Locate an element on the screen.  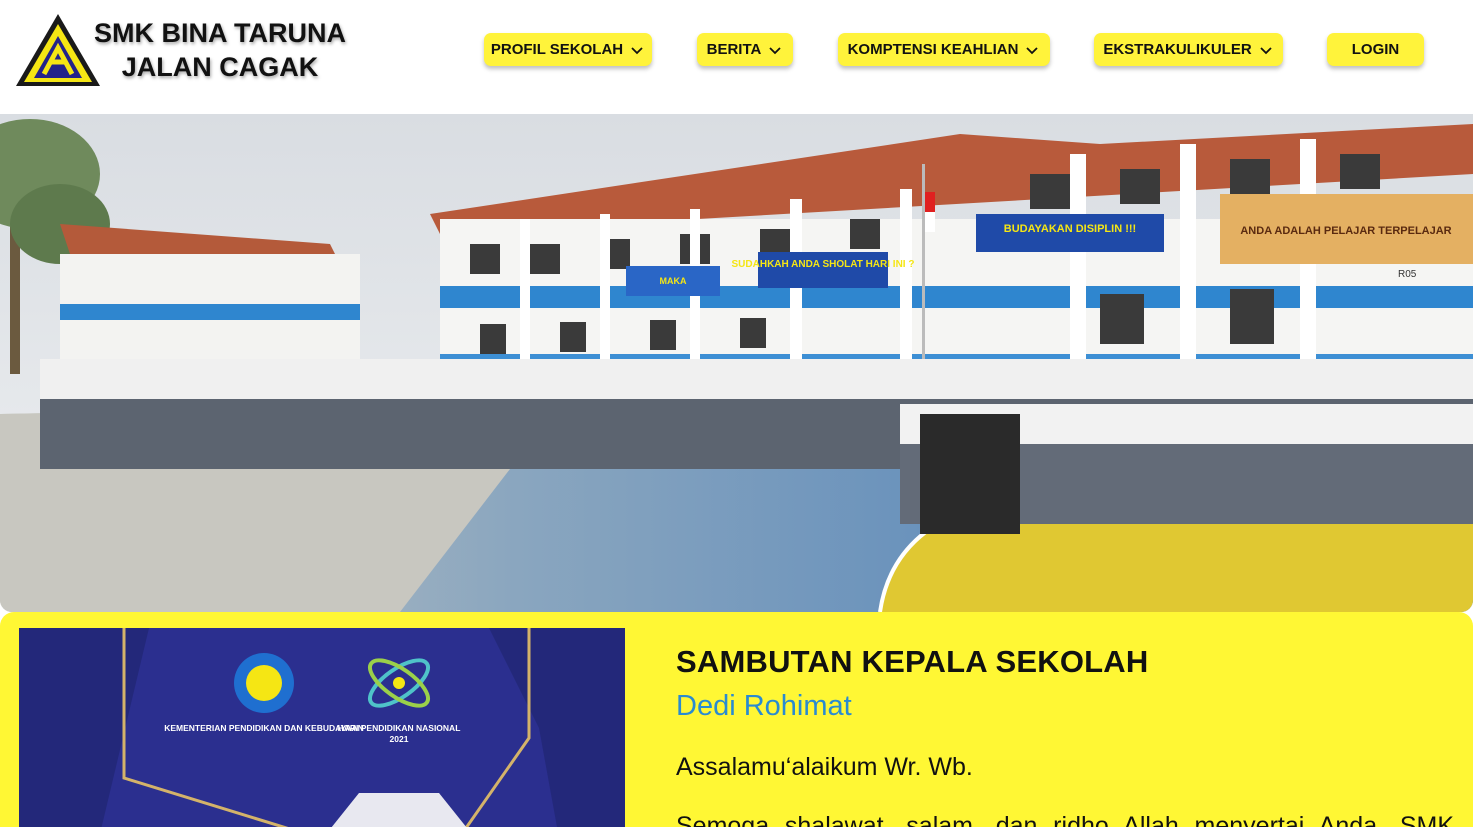
nav-label: LOGIN is located at coordinates (1375, 49).